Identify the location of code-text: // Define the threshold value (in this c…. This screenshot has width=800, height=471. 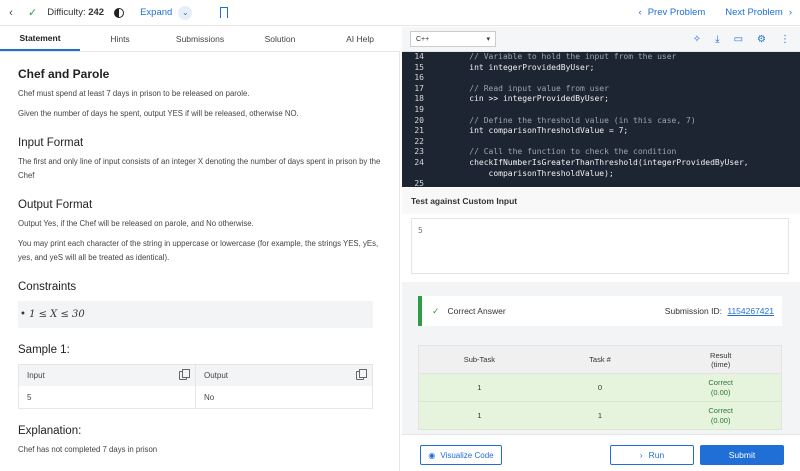
(573, 120).